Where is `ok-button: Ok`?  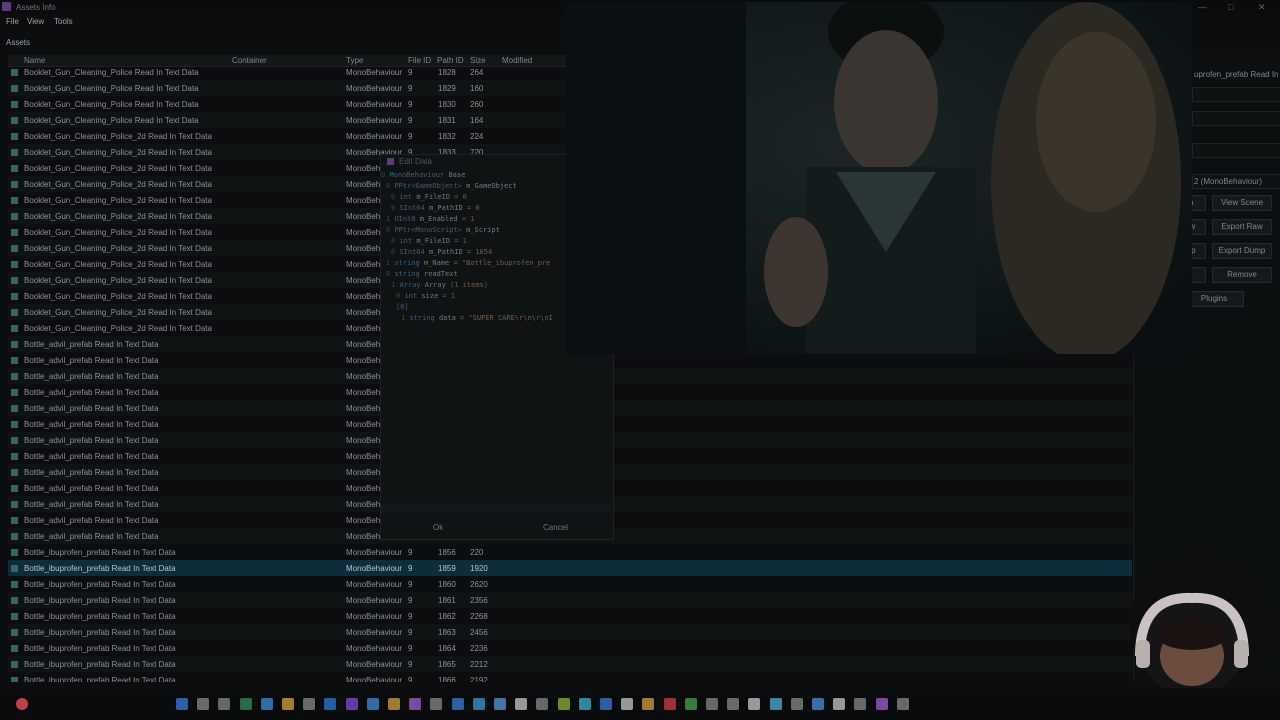 ok-button: Ok is located at coordinates (438, 527).